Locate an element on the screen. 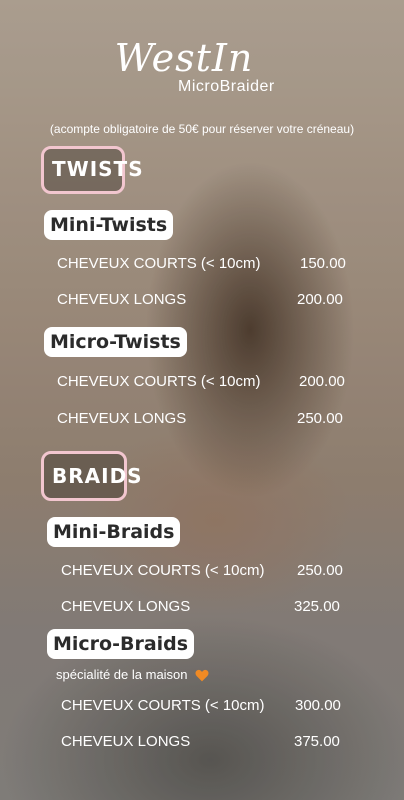 This screenshot has height=800, width=404. logo-name: WestIn is located at coordinates (184, 58).